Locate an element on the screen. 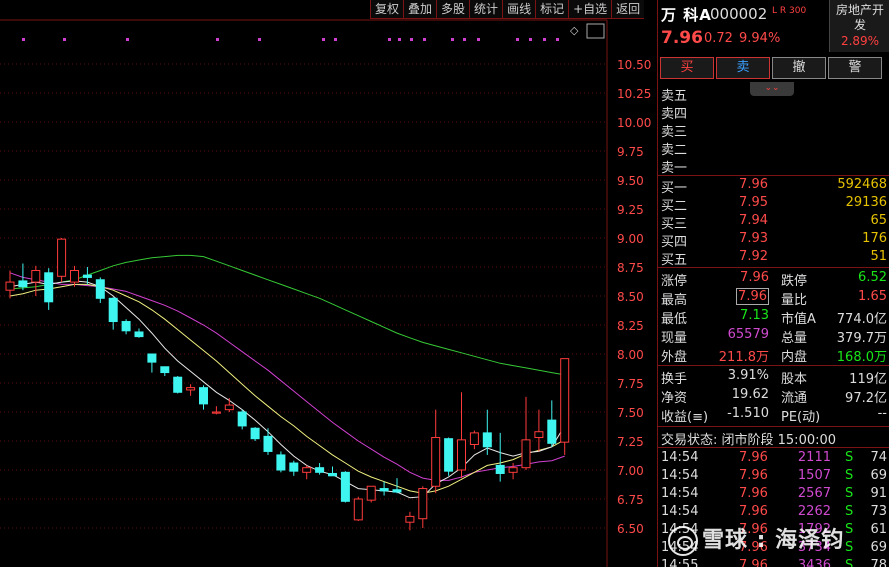 This screenshot has height=567, width=889. bid-price: 7.94 is located at coordinates (753, 220).